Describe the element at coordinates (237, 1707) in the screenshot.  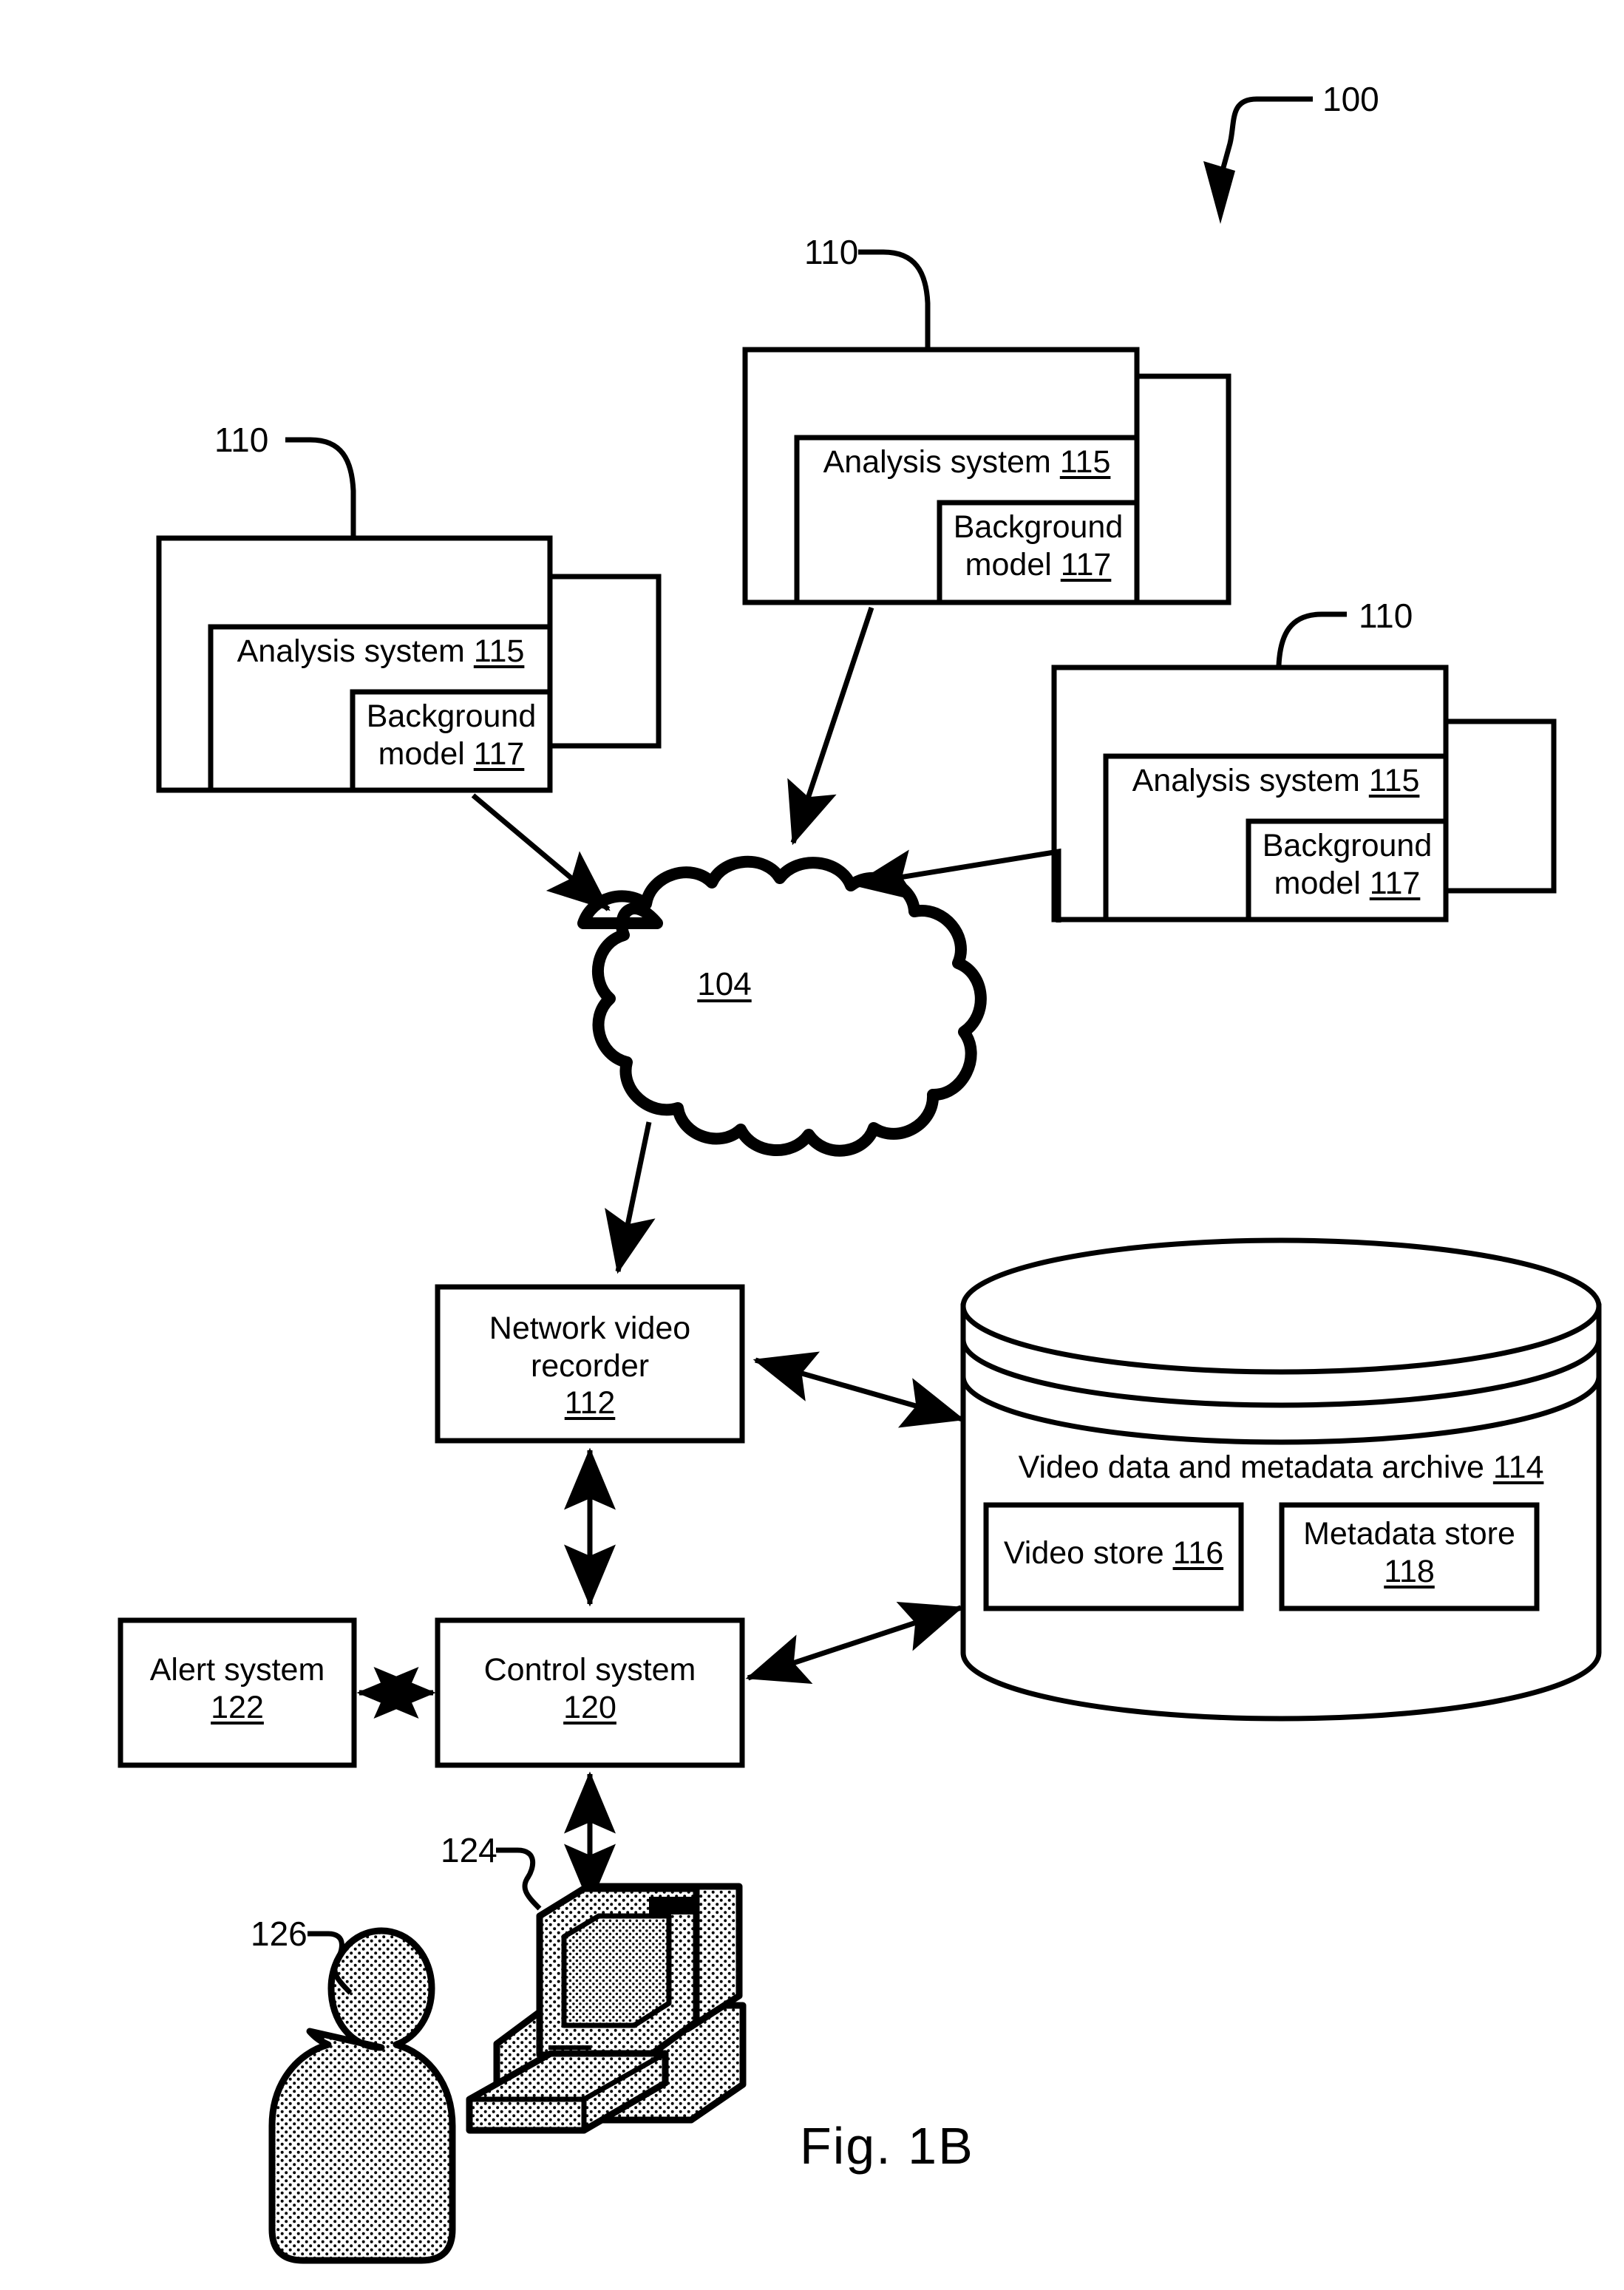
I see `alert-system-ref: 122` at that location.